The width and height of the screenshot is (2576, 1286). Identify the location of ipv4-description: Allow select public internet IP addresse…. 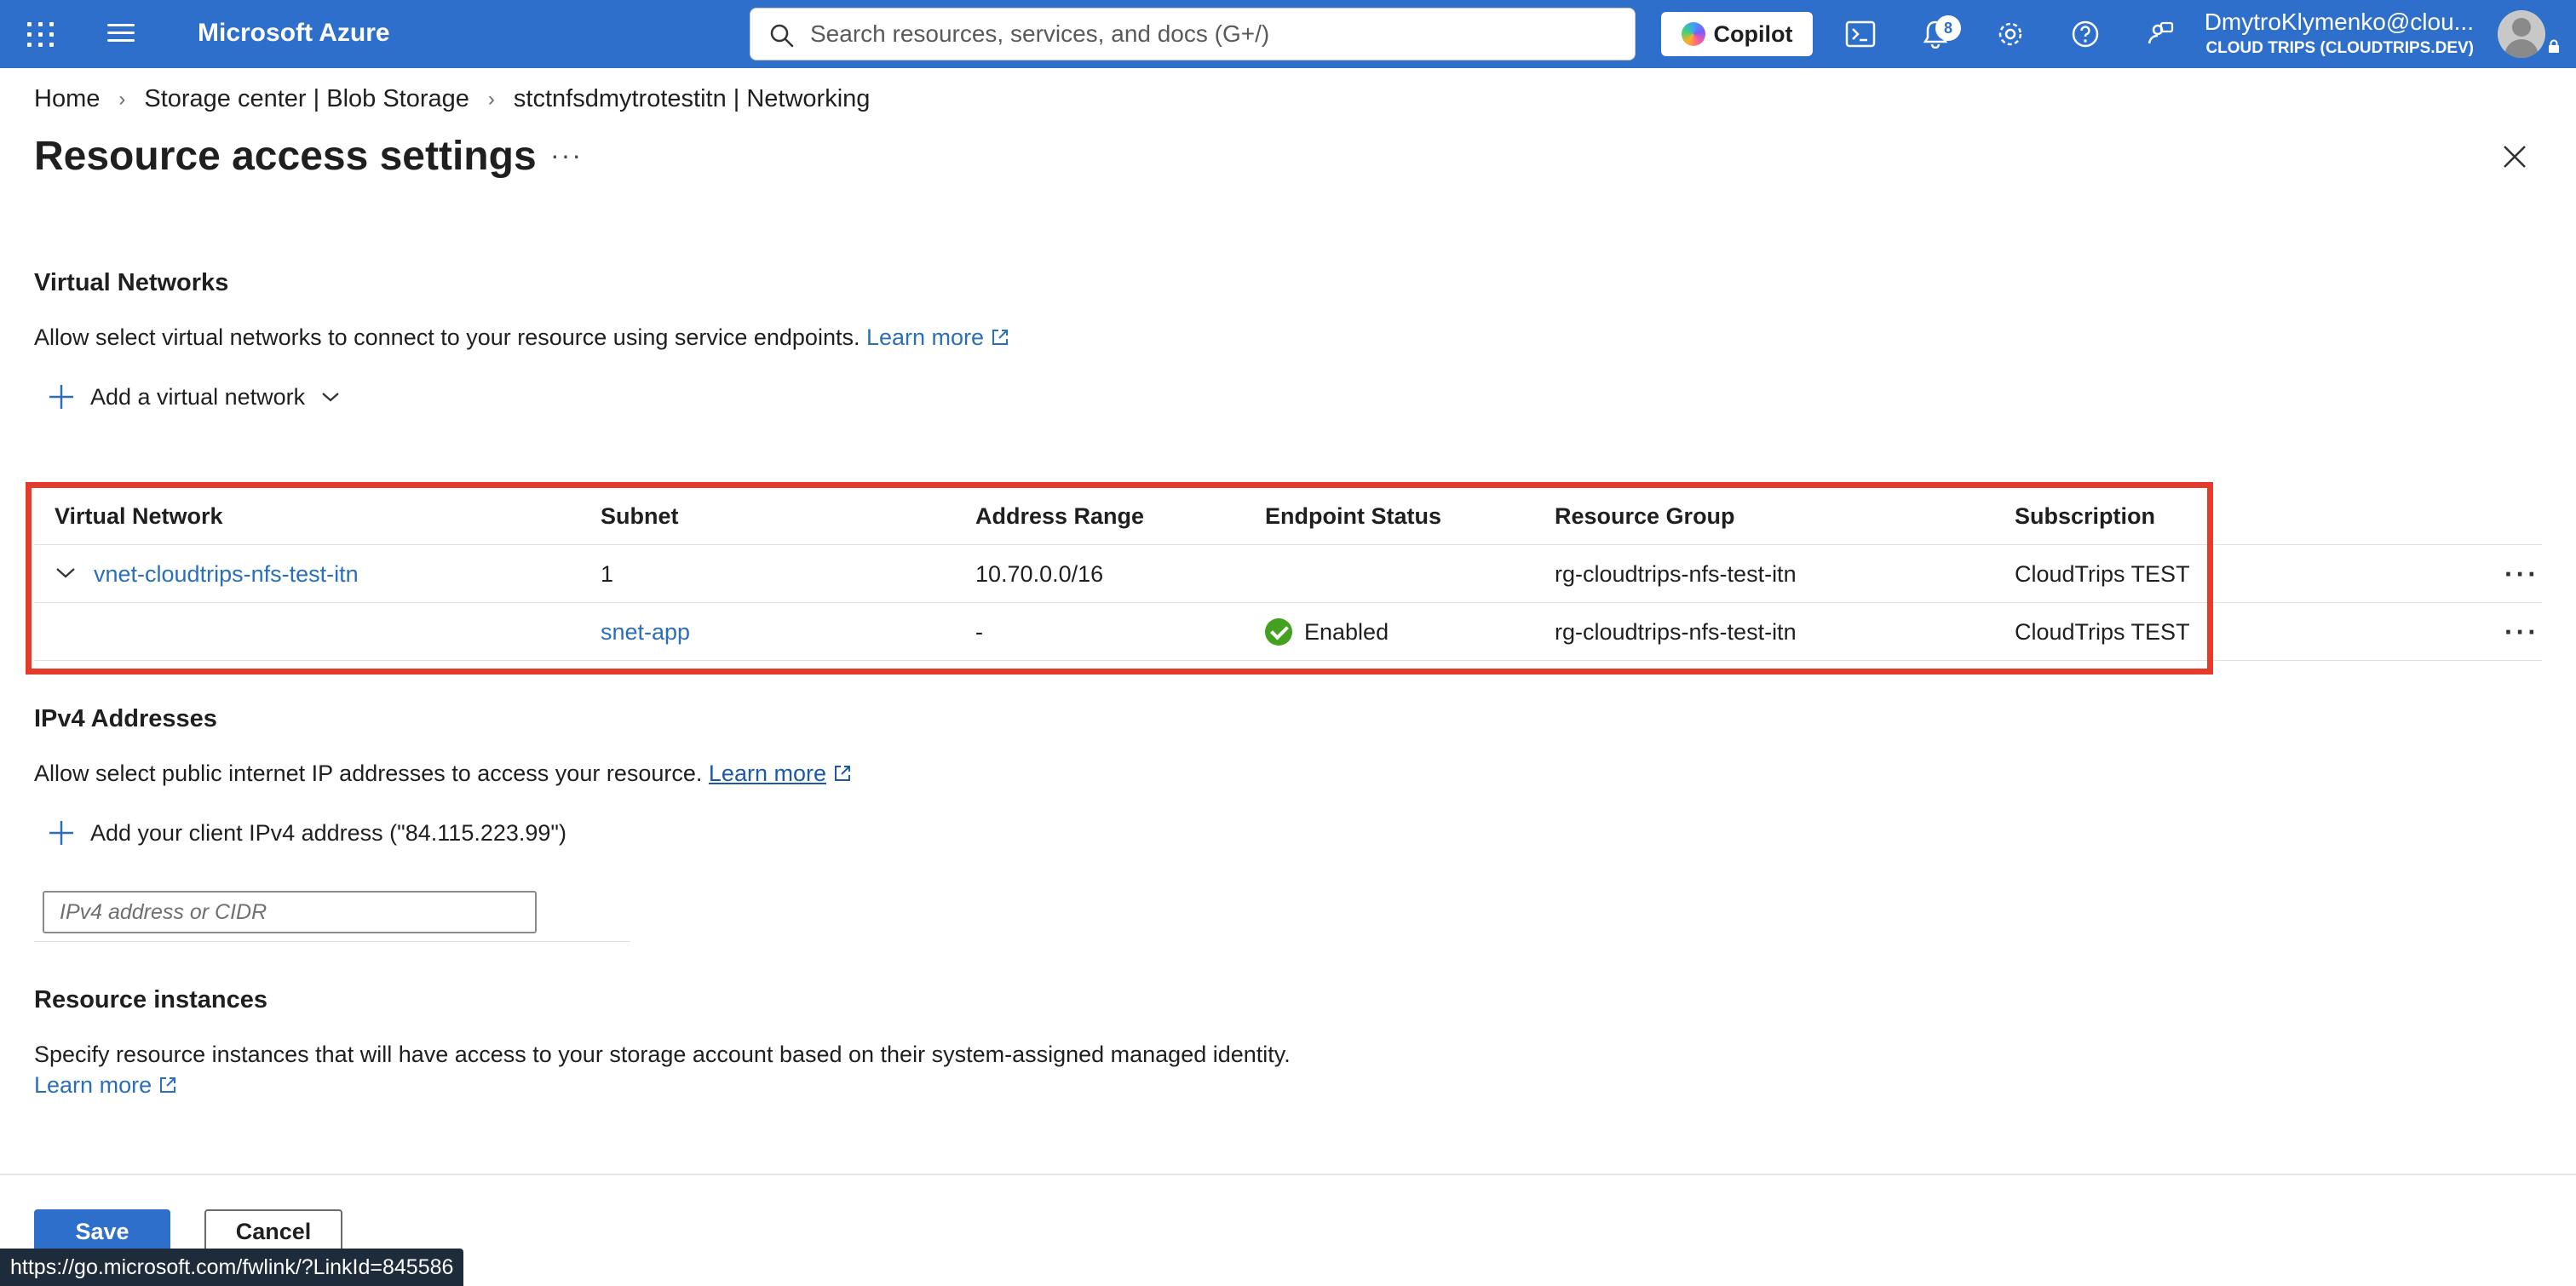
(443, 773).